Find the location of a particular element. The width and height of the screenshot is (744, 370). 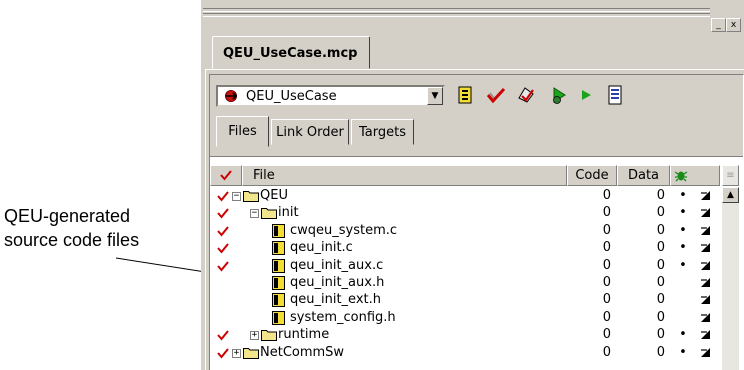

tab-link-order: Link Order is located at coordinates (310, 132).